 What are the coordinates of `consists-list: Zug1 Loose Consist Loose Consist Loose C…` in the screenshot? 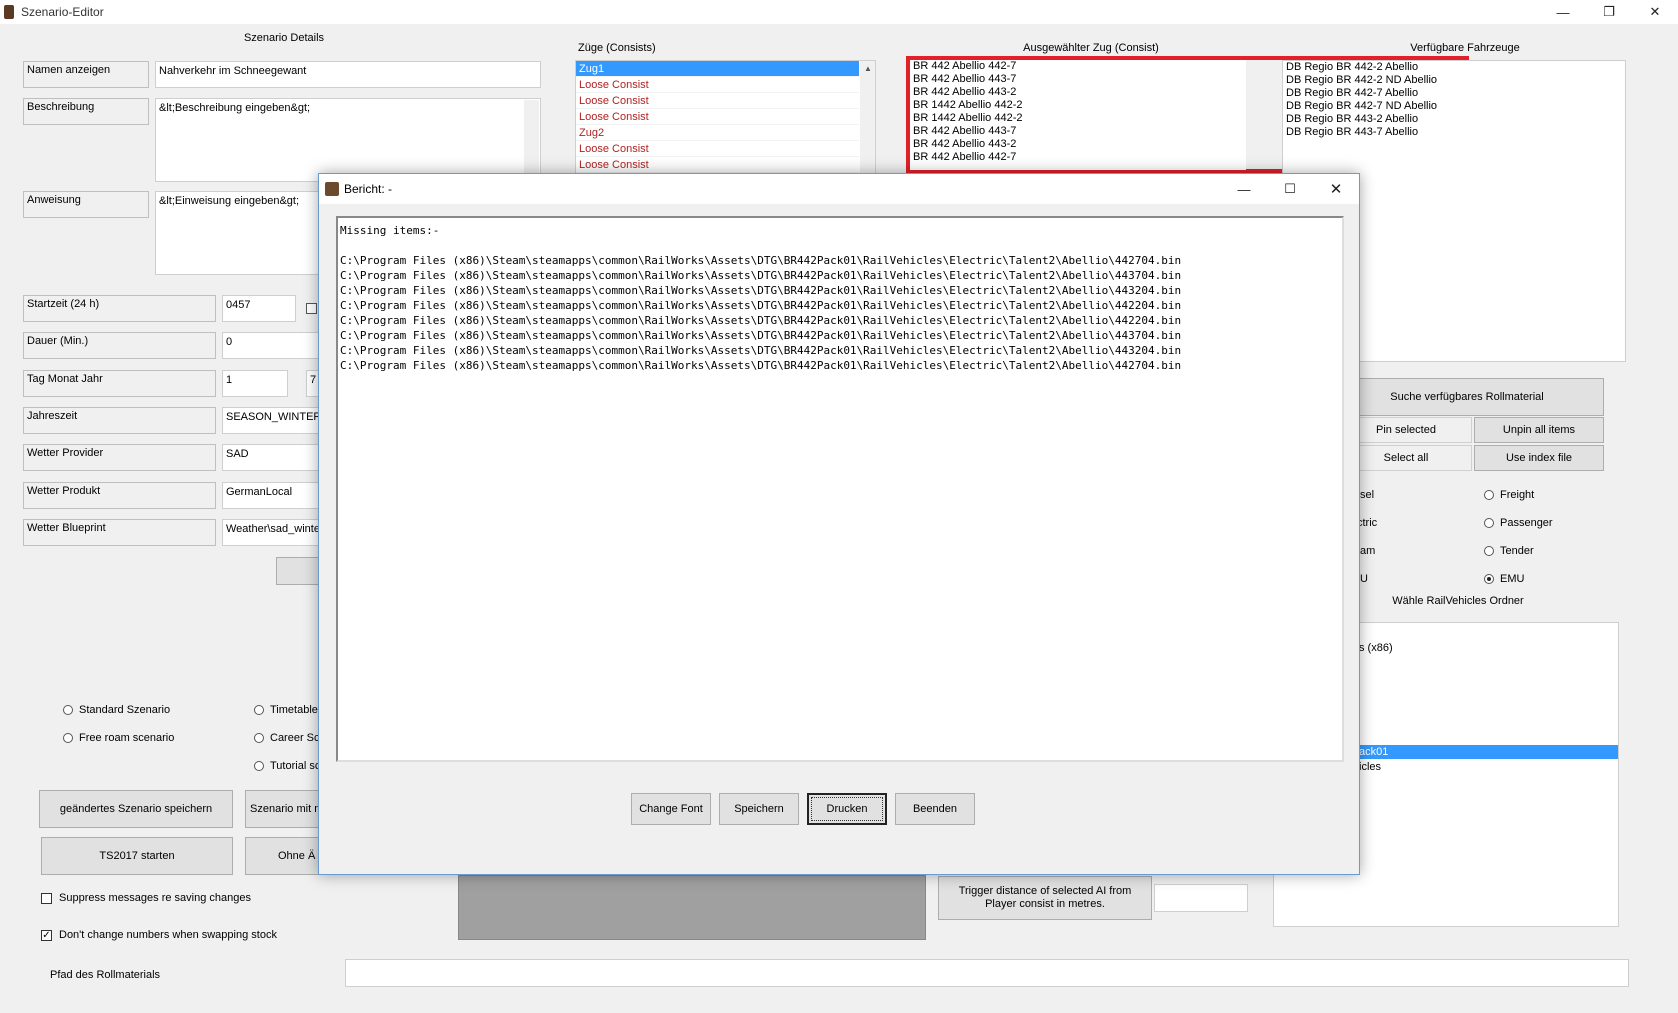 It's located at (725, 117).